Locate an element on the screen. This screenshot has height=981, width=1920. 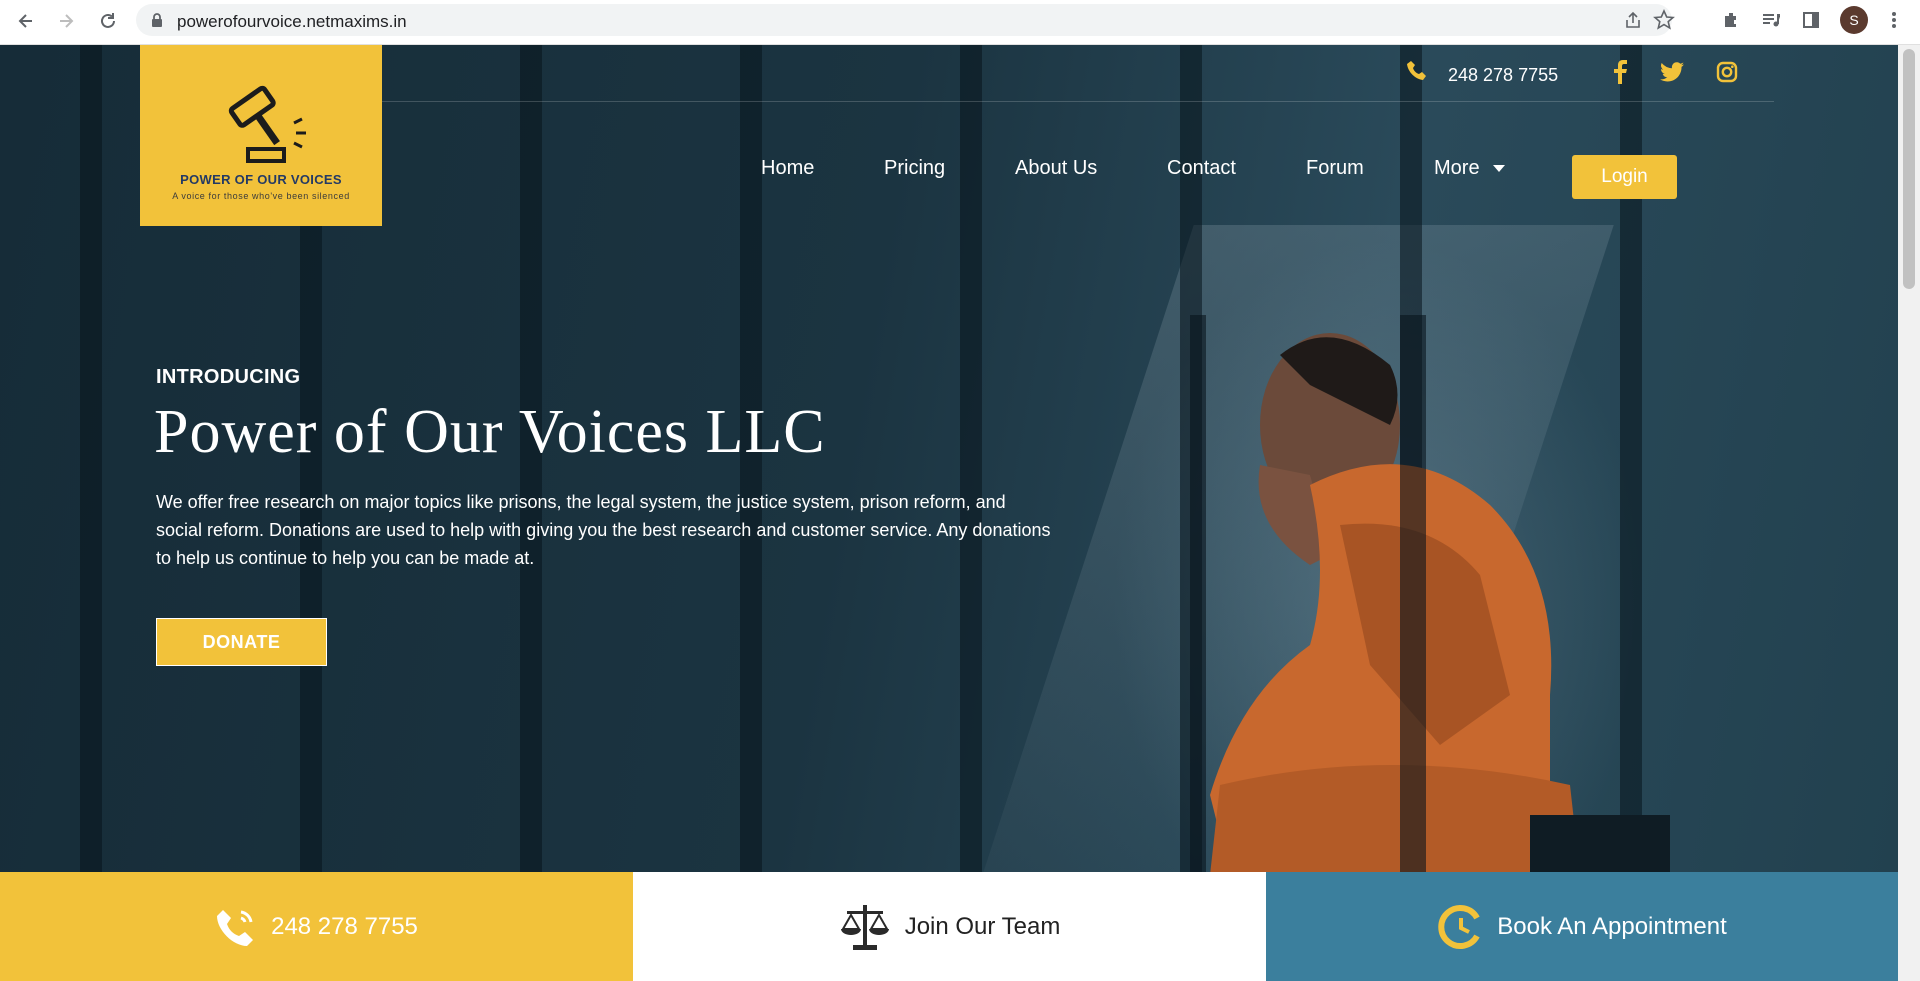
logo-tagline: A voice for those who've been silenced is located at coordinates (261, 196).